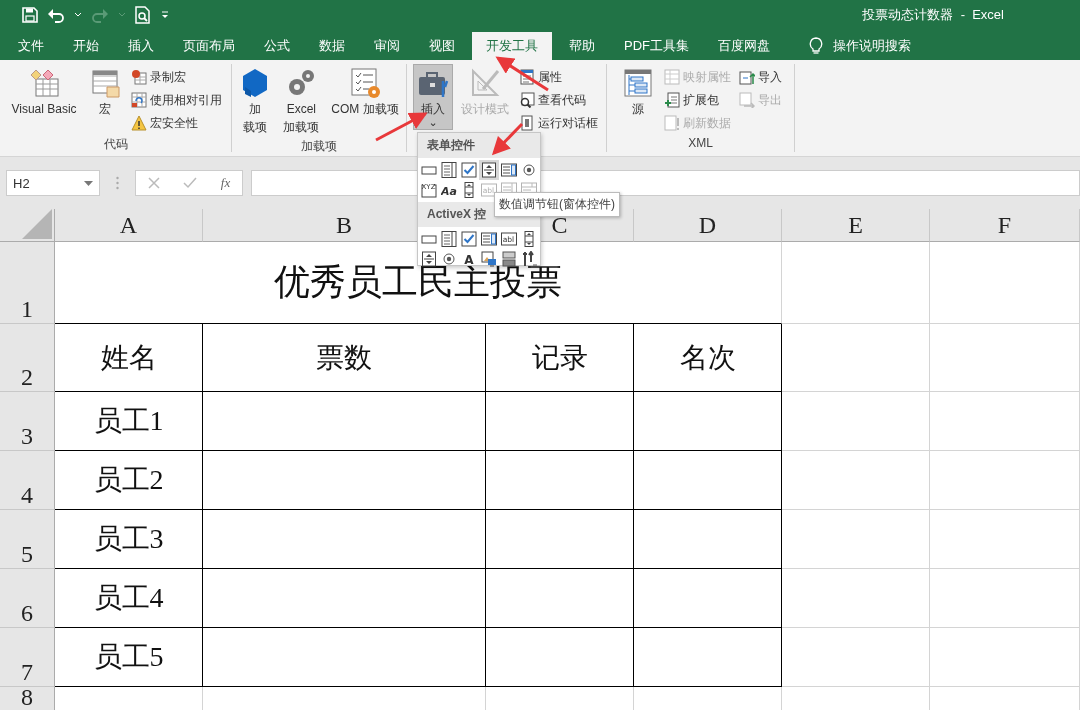 This screenshot has height=710, width=1080. I want to click on tell-me-placeholder: 操作说明搜索, so click(872, 46).